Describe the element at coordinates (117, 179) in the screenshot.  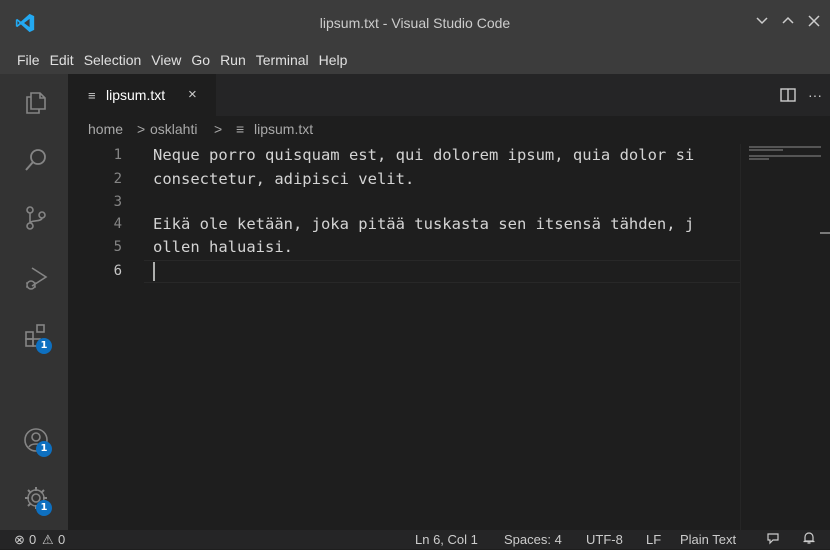
I see `line-number: 2` at that location.